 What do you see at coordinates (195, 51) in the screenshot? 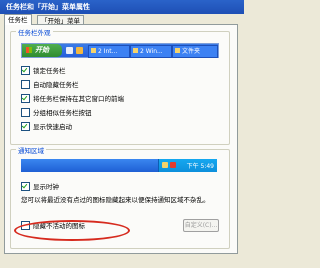
I see `taskbar-button: 文件夹` at bounding box center [195, 51].